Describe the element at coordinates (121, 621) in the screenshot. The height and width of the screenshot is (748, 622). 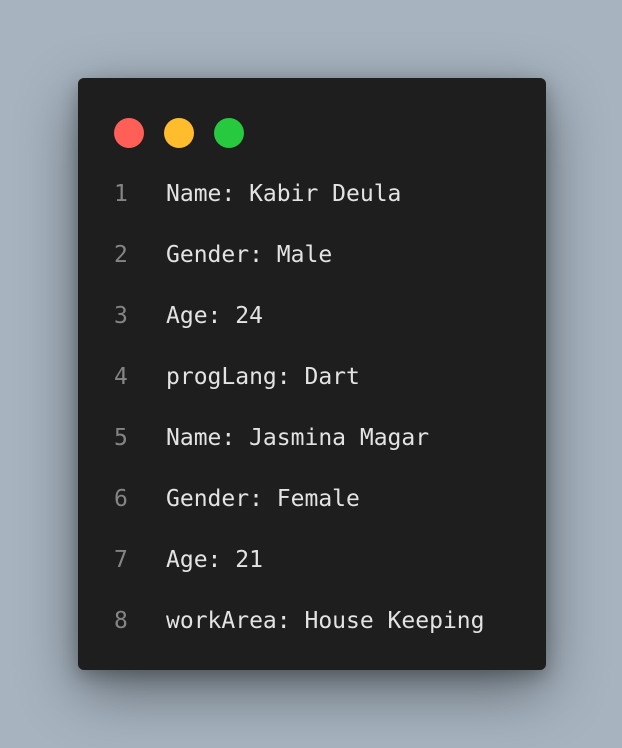
I see `line-number: 8` at that location.